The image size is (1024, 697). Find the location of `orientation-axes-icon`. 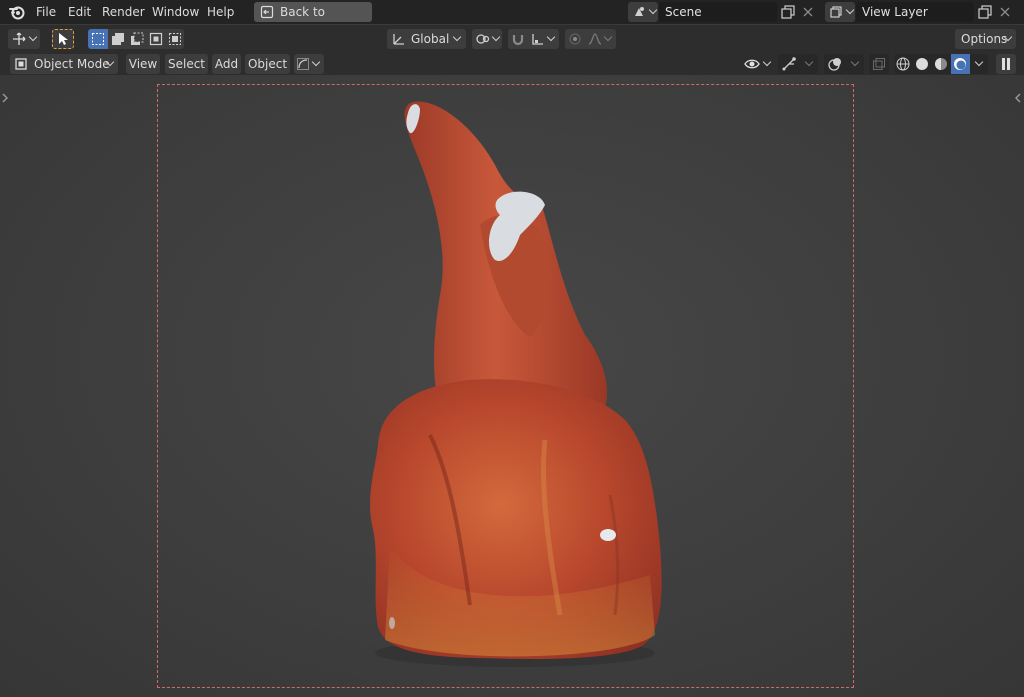

orientation-axes-icon is located at coordinates (398, 39).